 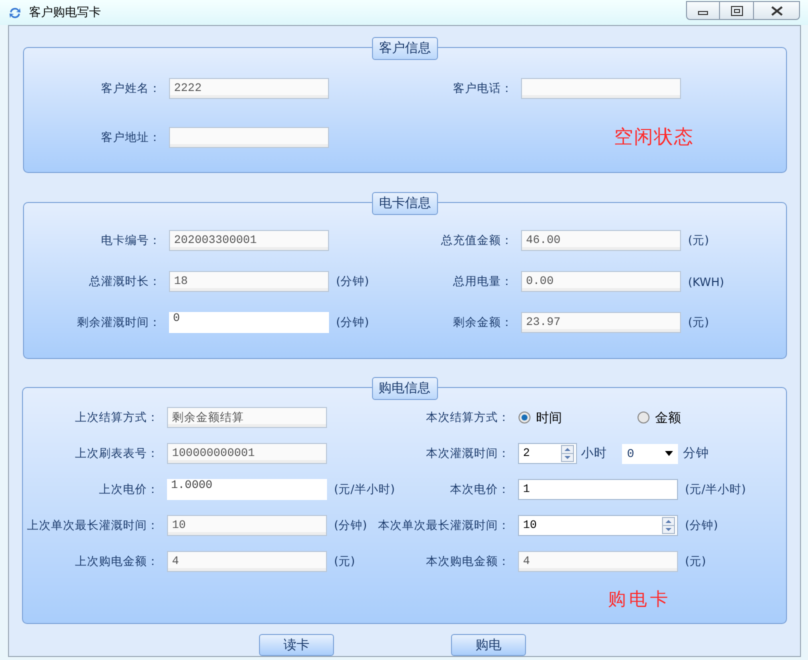 What do you see at coordinates (668, 417) in the screenshot?
I see `radio-label: 金额` at bounding box center [668, 417].